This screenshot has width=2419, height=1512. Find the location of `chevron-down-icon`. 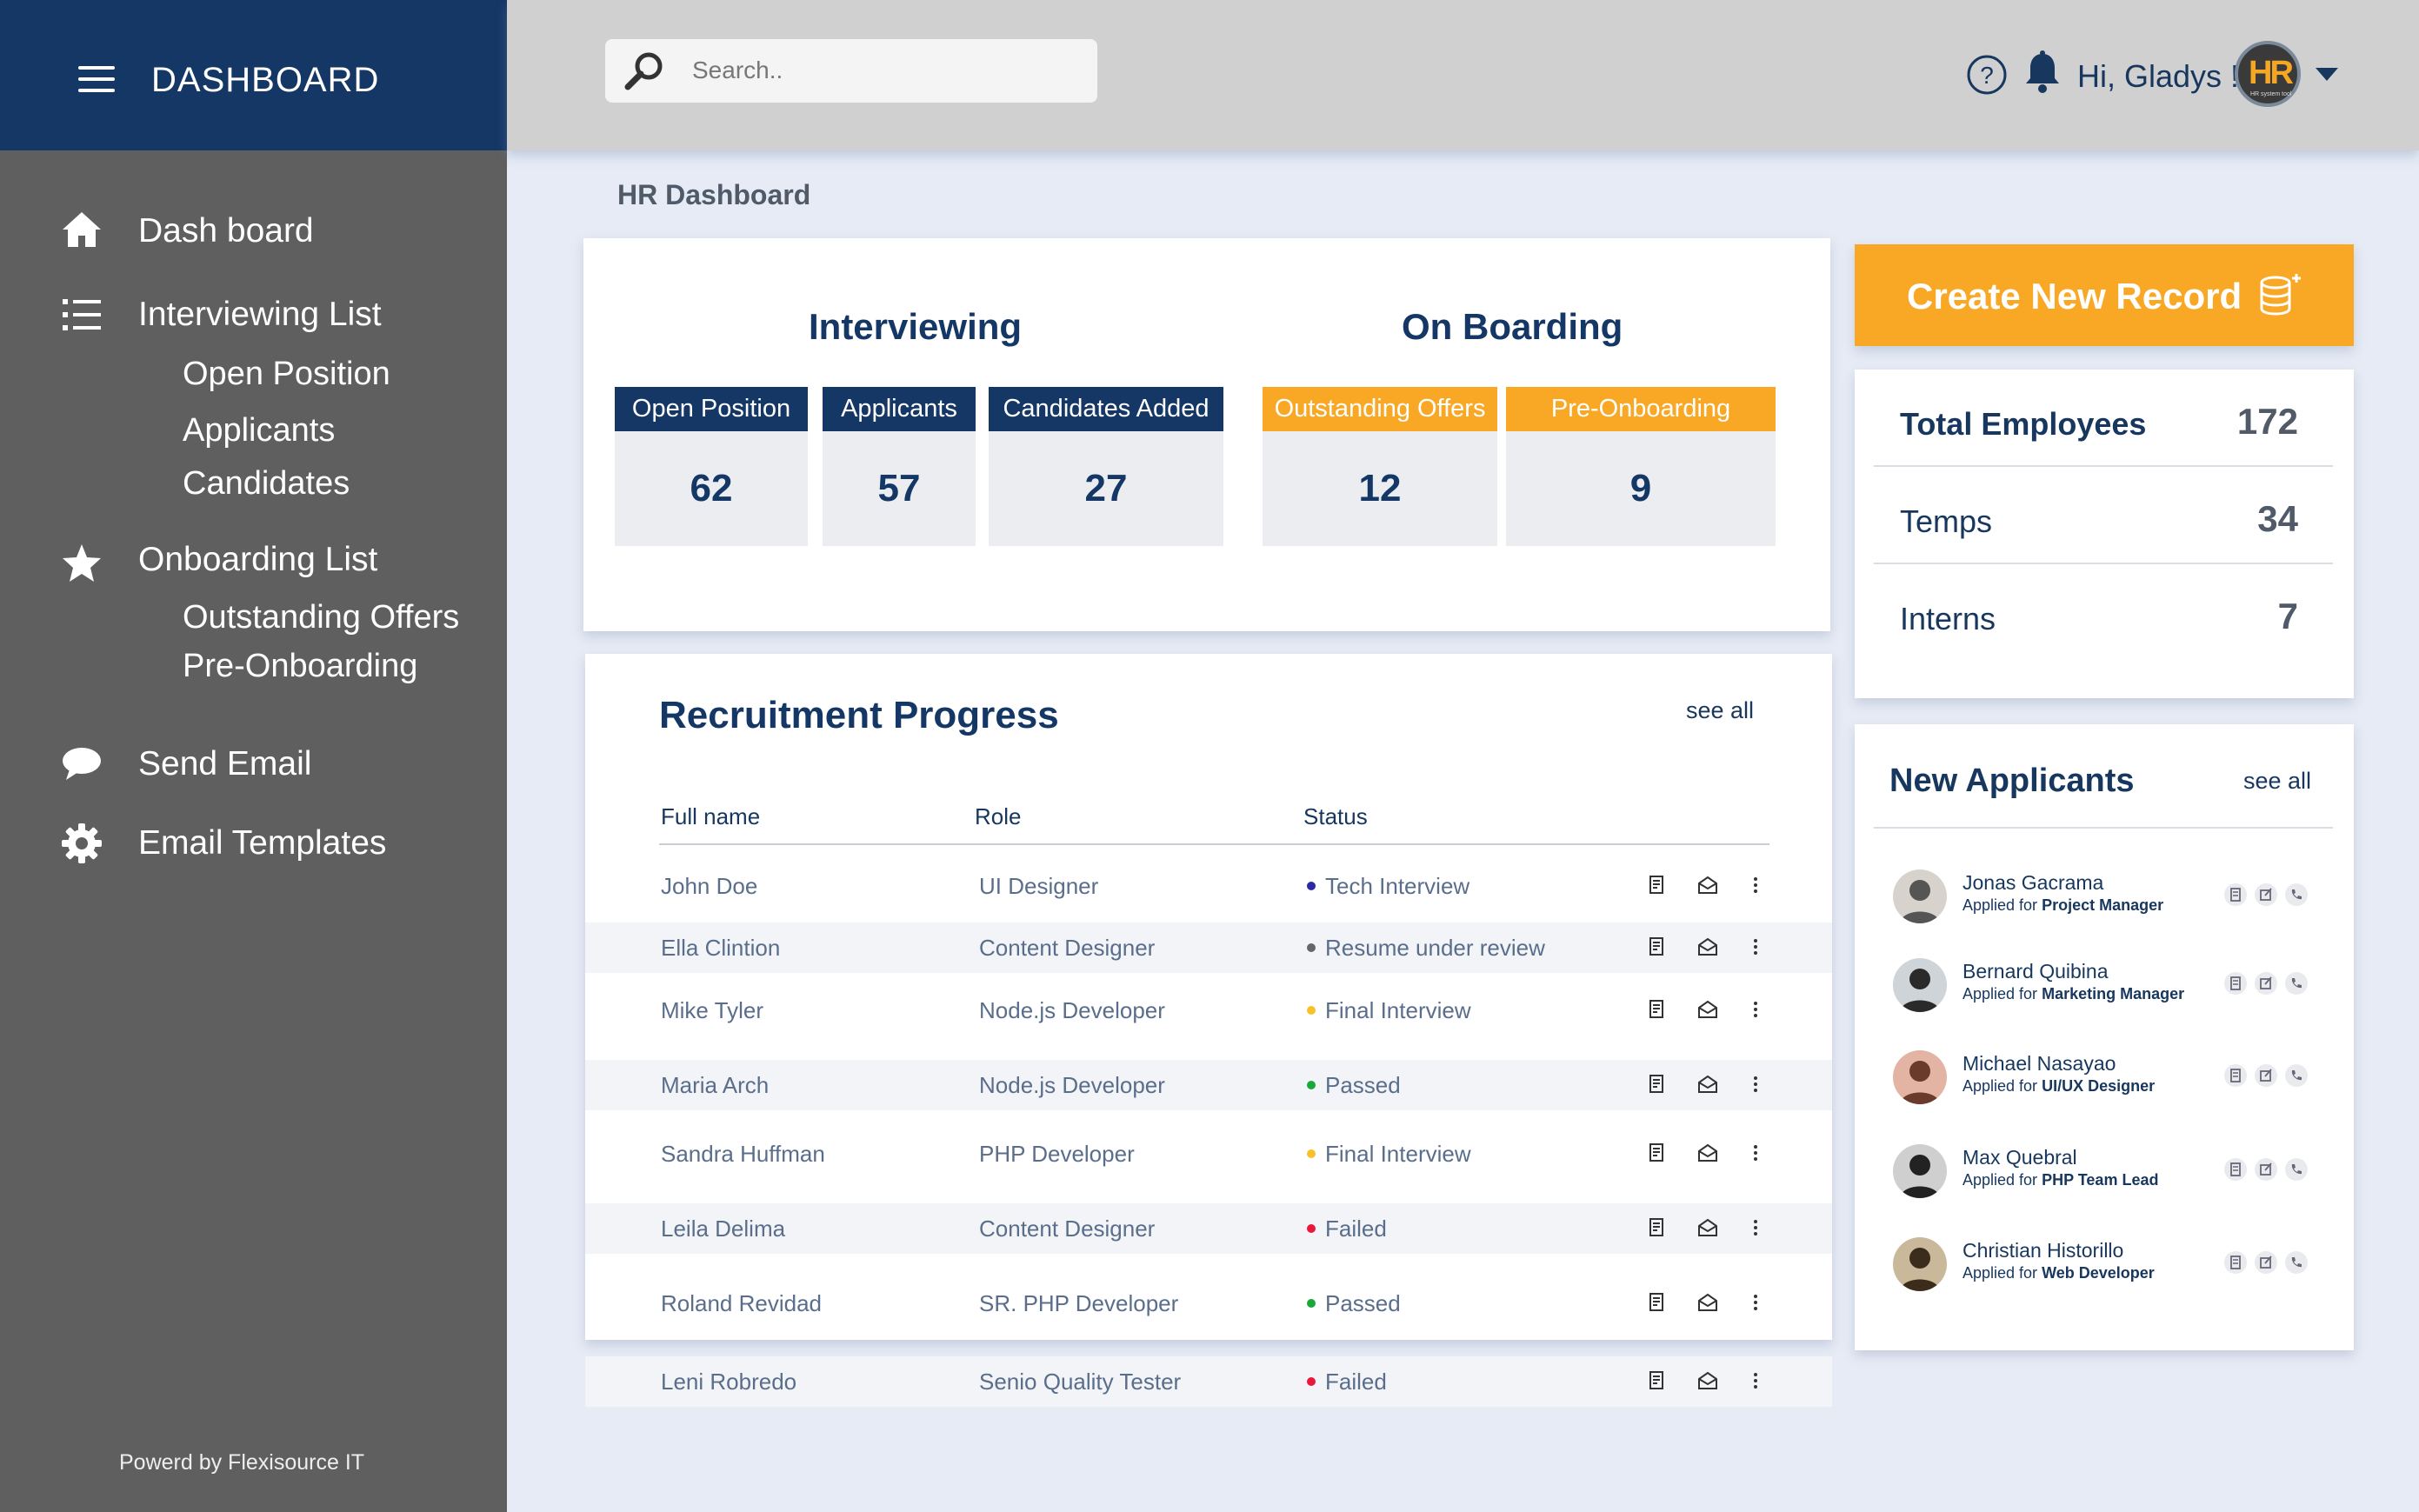

chevron-down-icon is located at coordinates (2327, 74).